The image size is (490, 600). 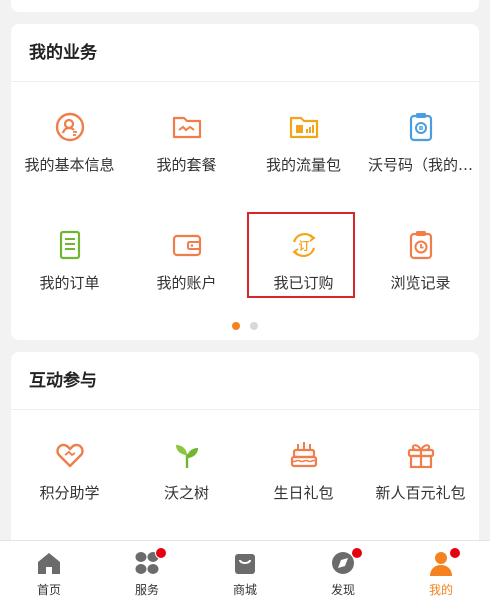 I want to click on interact-item-newcomer-gift: 新人百元礼包, so click(x=420, y=470).